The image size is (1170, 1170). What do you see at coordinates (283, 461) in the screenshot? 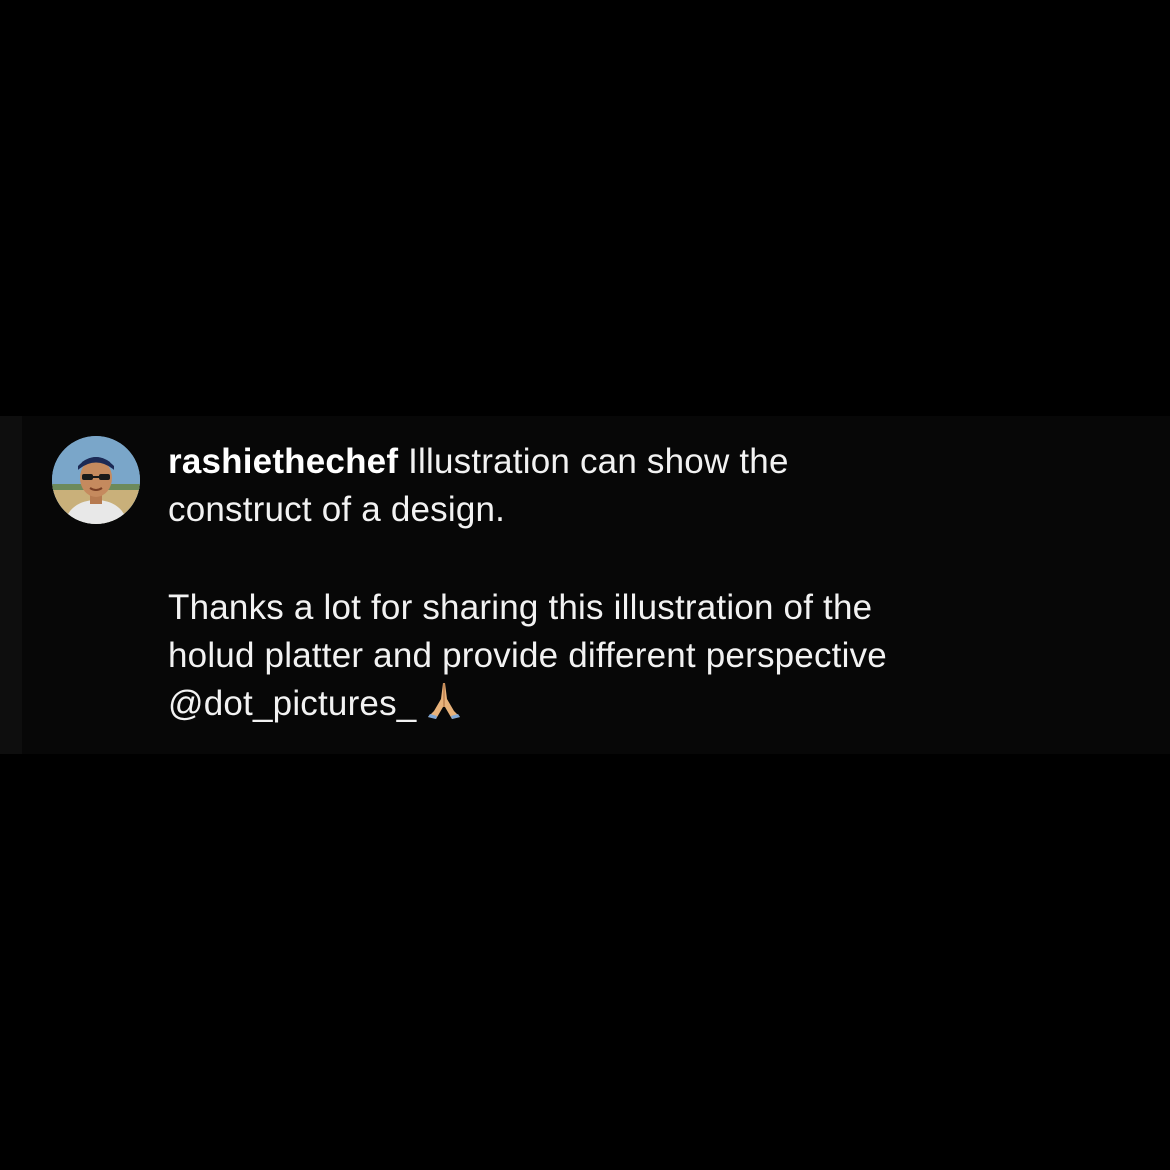
I see `comment-username: rashiethechef` at bounding box center [283, 461].